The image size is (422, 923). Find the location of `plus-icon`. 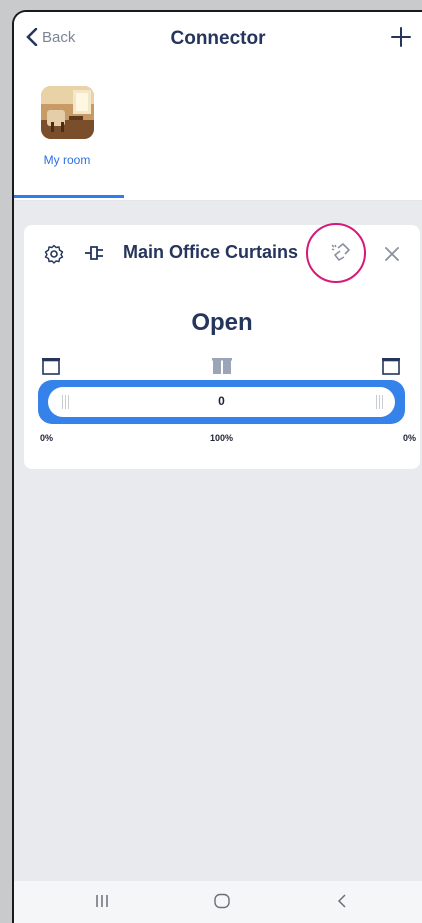

plus-icon is located at coordinates (401, 37).